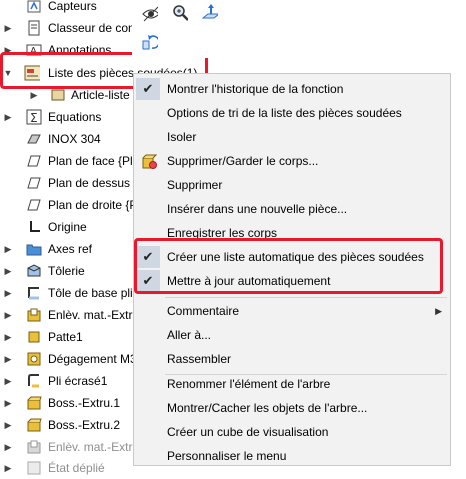 Image resolution: width=466 pixels, height=479 pixels. Describe the element at coordinates (199, 359) in the screenshot. I see `menu-item-label: Rassembler` at that location.